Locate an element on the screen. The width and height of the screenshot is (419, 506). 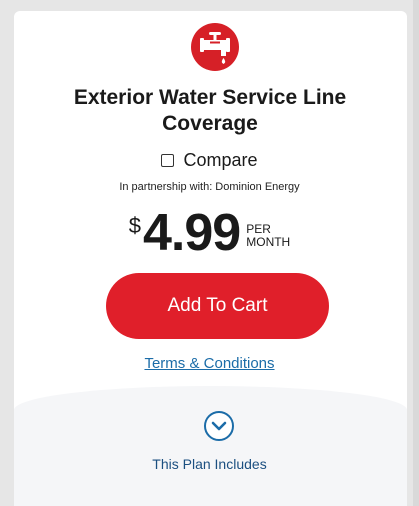
price-per-label: PER is located at coordinates (258, 229).